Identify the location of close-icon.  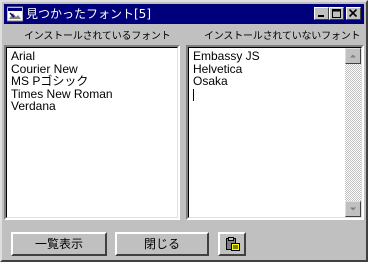
(353, 13).